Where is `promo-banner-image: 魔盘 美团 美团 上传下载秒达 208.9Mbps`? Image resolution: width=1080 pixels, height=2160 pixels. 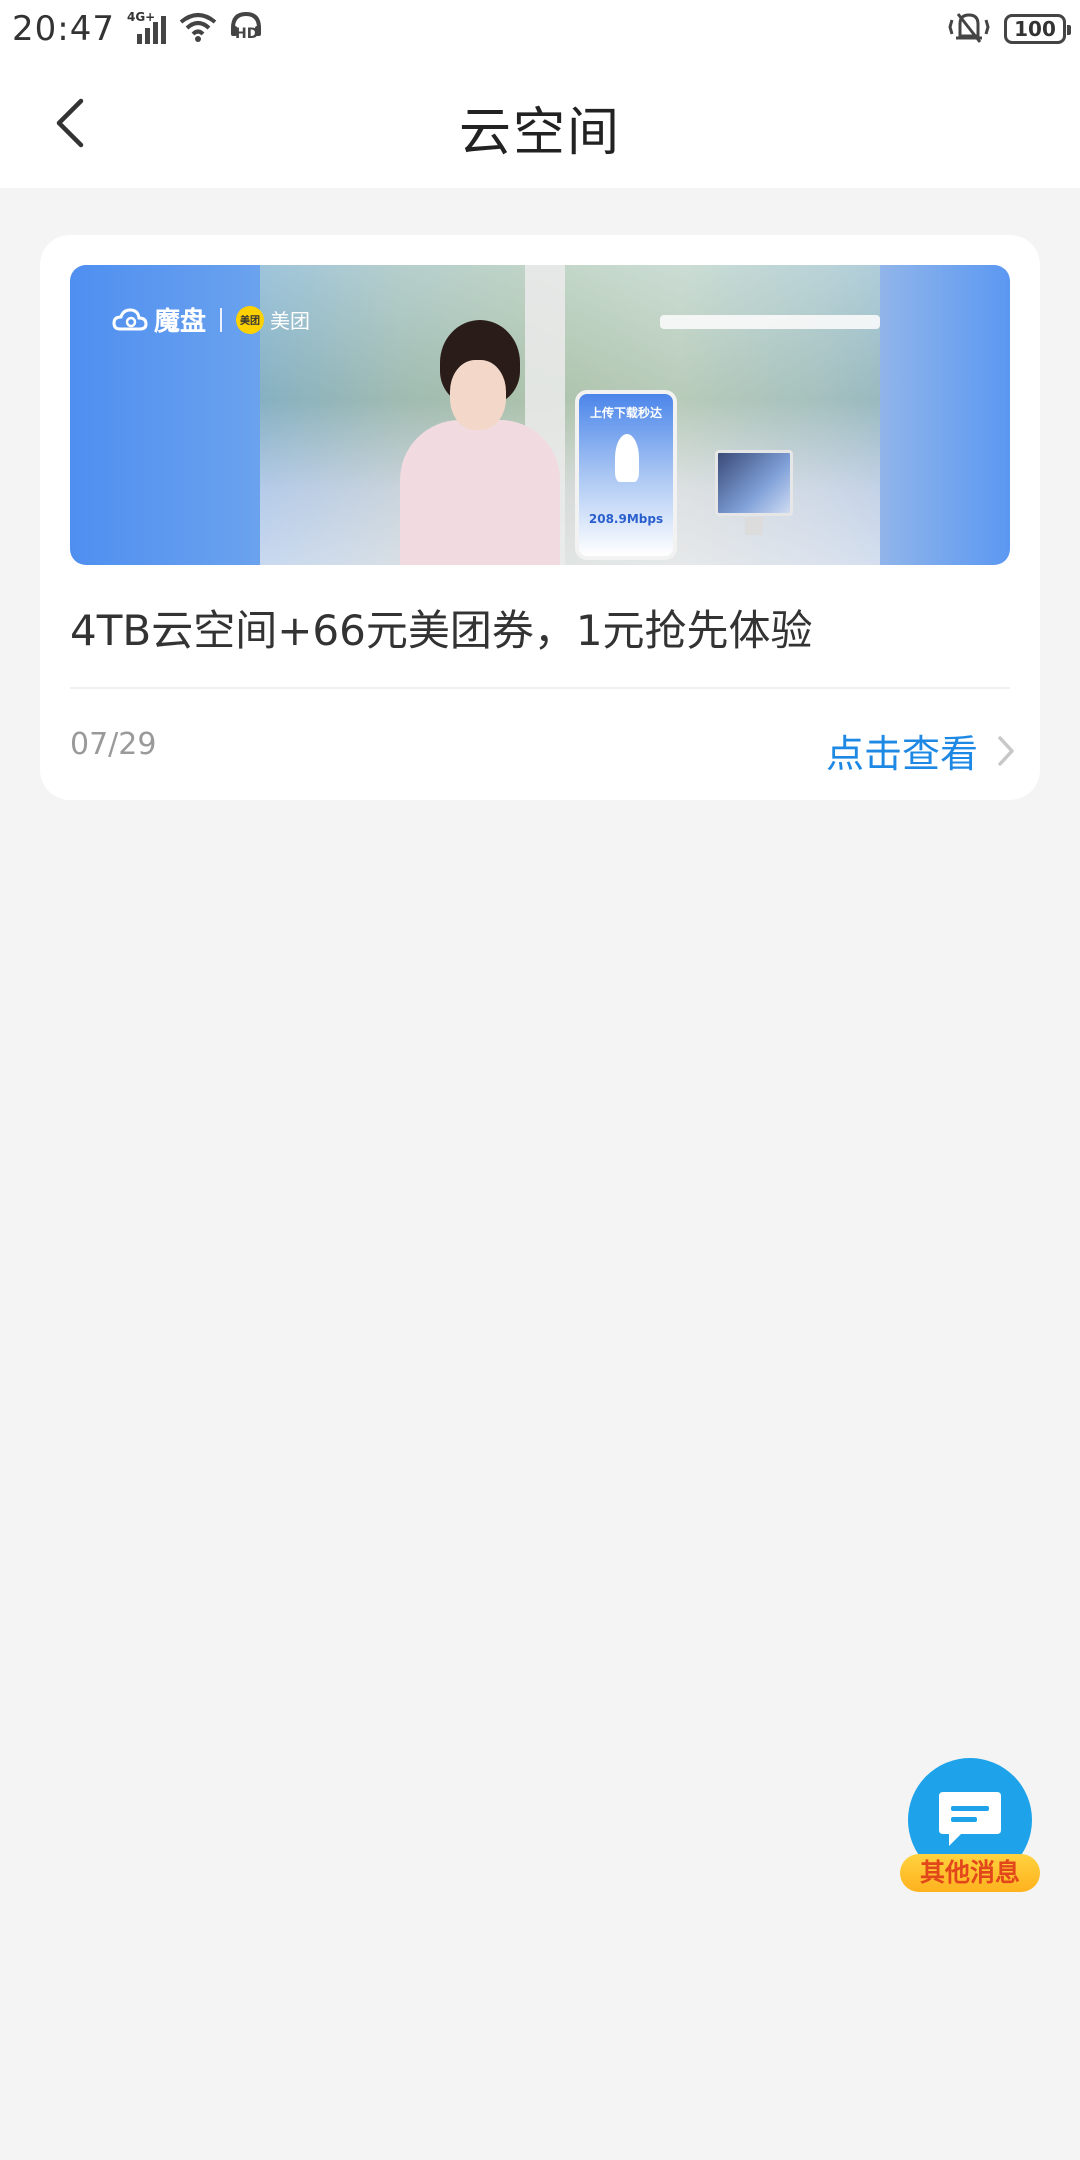 promo-banner-image: 魔盘 美团 美团 上传下载秒达 208.9Mbps is located at coordinates (540, 415).